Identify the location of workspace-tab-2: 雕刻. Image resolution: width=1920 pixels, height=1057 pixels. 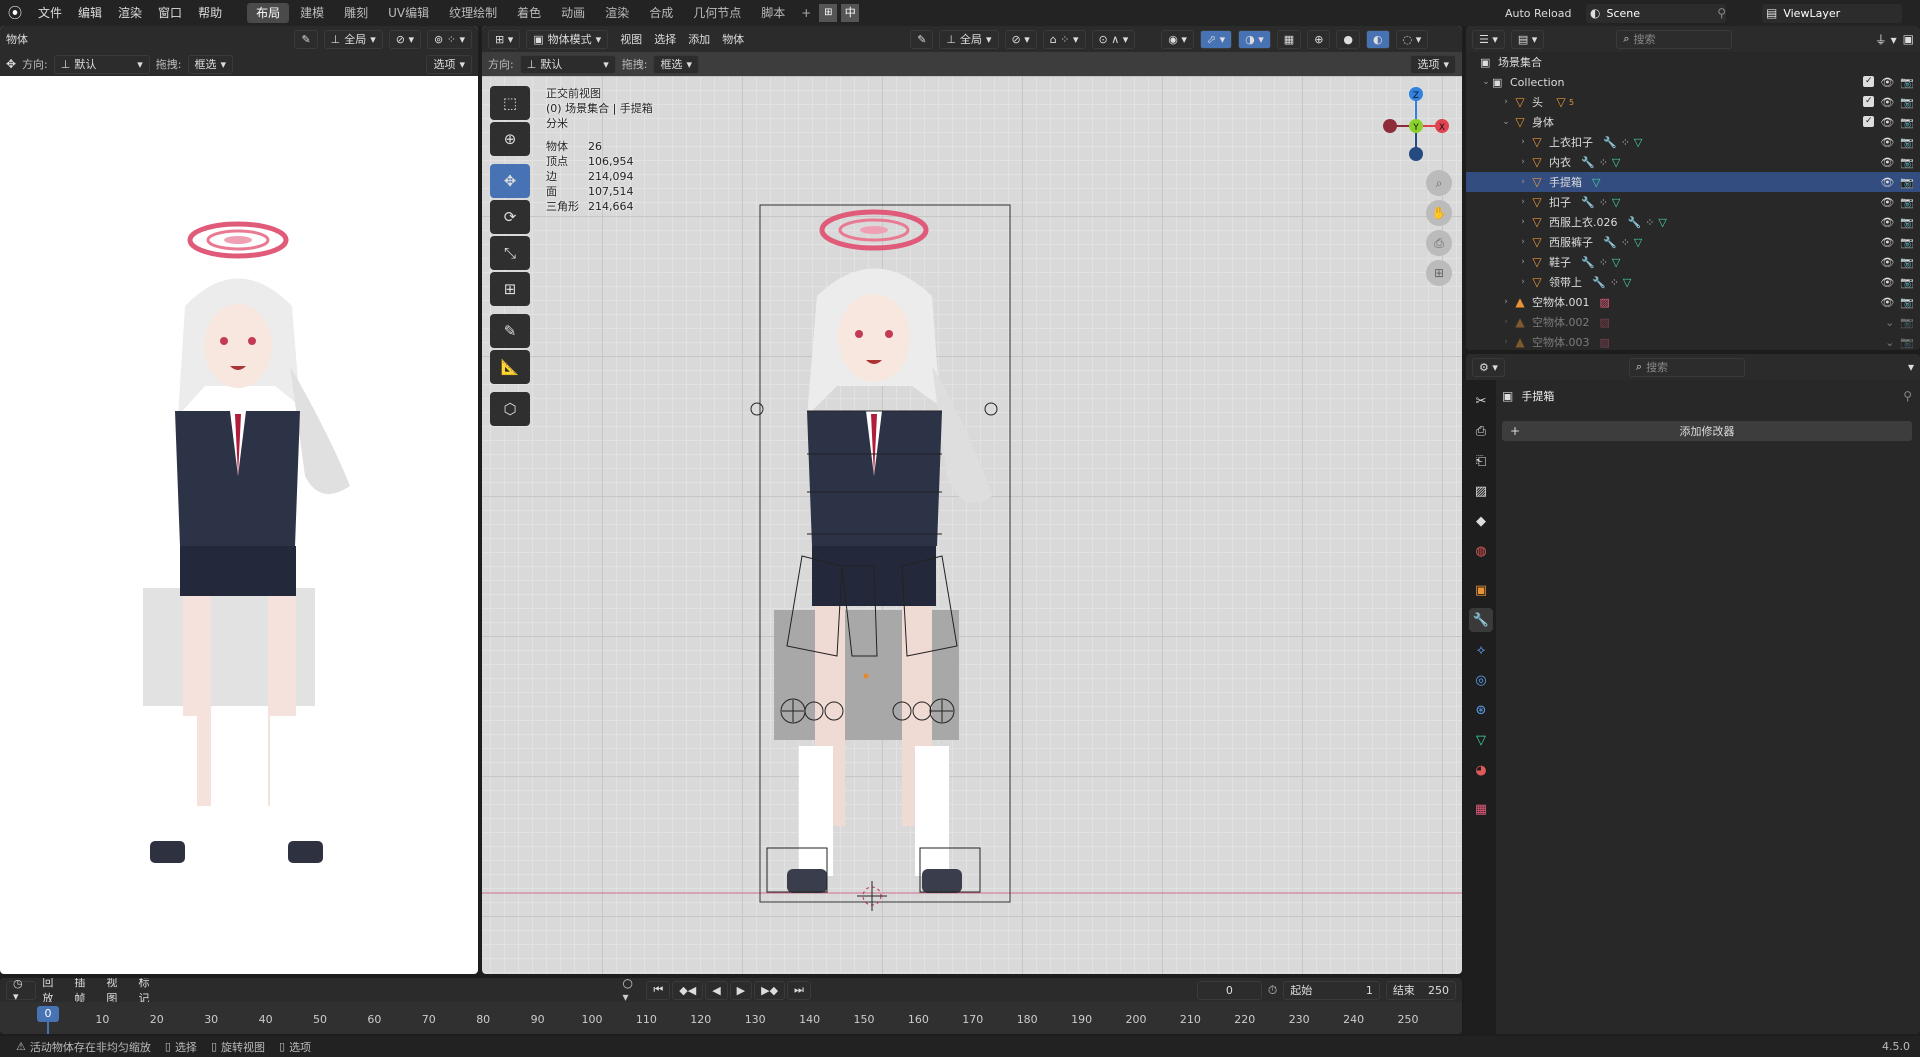
(356, 13).